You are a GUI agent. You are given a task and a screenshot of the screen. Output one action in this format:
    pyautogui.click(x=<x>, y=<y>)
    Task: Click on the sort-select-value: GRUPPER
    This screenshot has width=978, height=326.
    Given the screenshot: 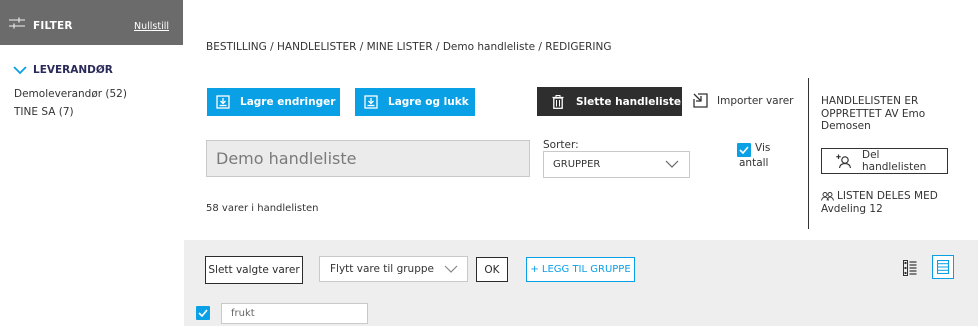 What is the action you would take?
    pyautogui.click(x=577, y=164)
    